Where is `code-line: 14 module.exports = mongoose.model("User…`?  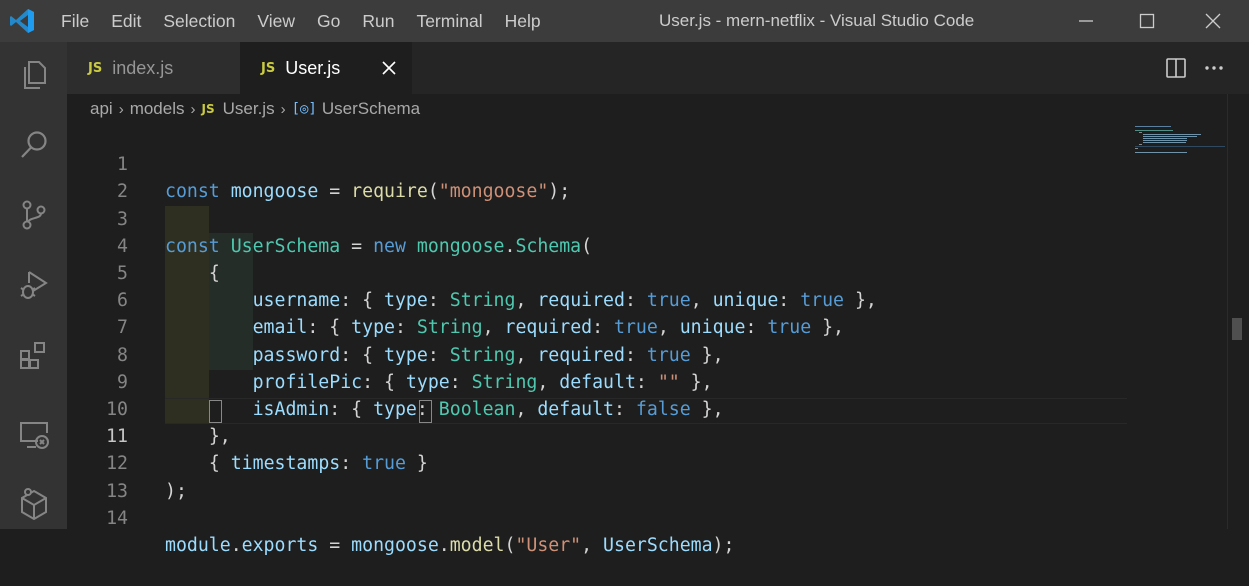 code-line: 14 module.exports = mongoose.model("User… is located at coordinates (647, 517).